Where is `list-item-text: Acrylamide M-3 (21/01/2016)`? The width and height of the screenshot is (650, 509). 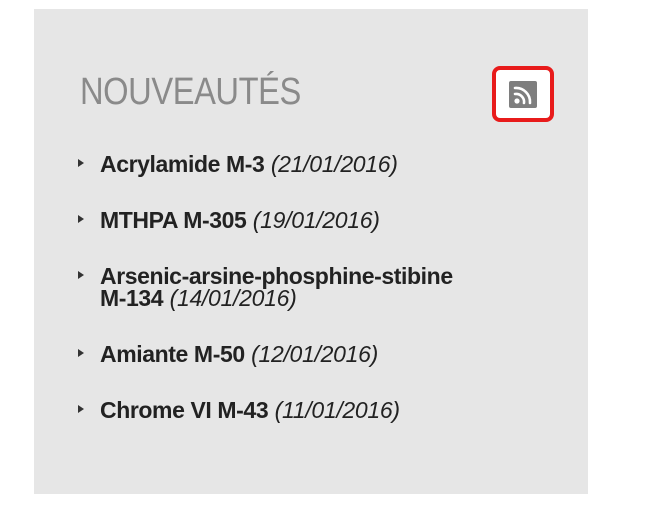 list-item-text: Acrylamide M-3 (21/01/2016) is located at coordinates (249, 164).